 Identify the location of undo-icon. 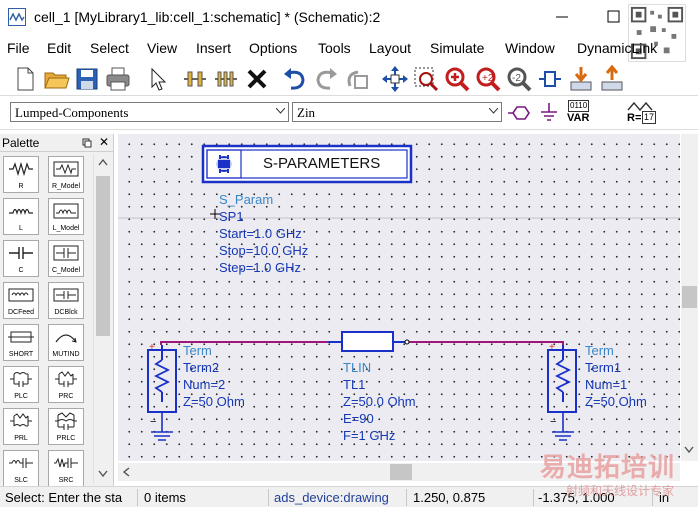
(295, 79).